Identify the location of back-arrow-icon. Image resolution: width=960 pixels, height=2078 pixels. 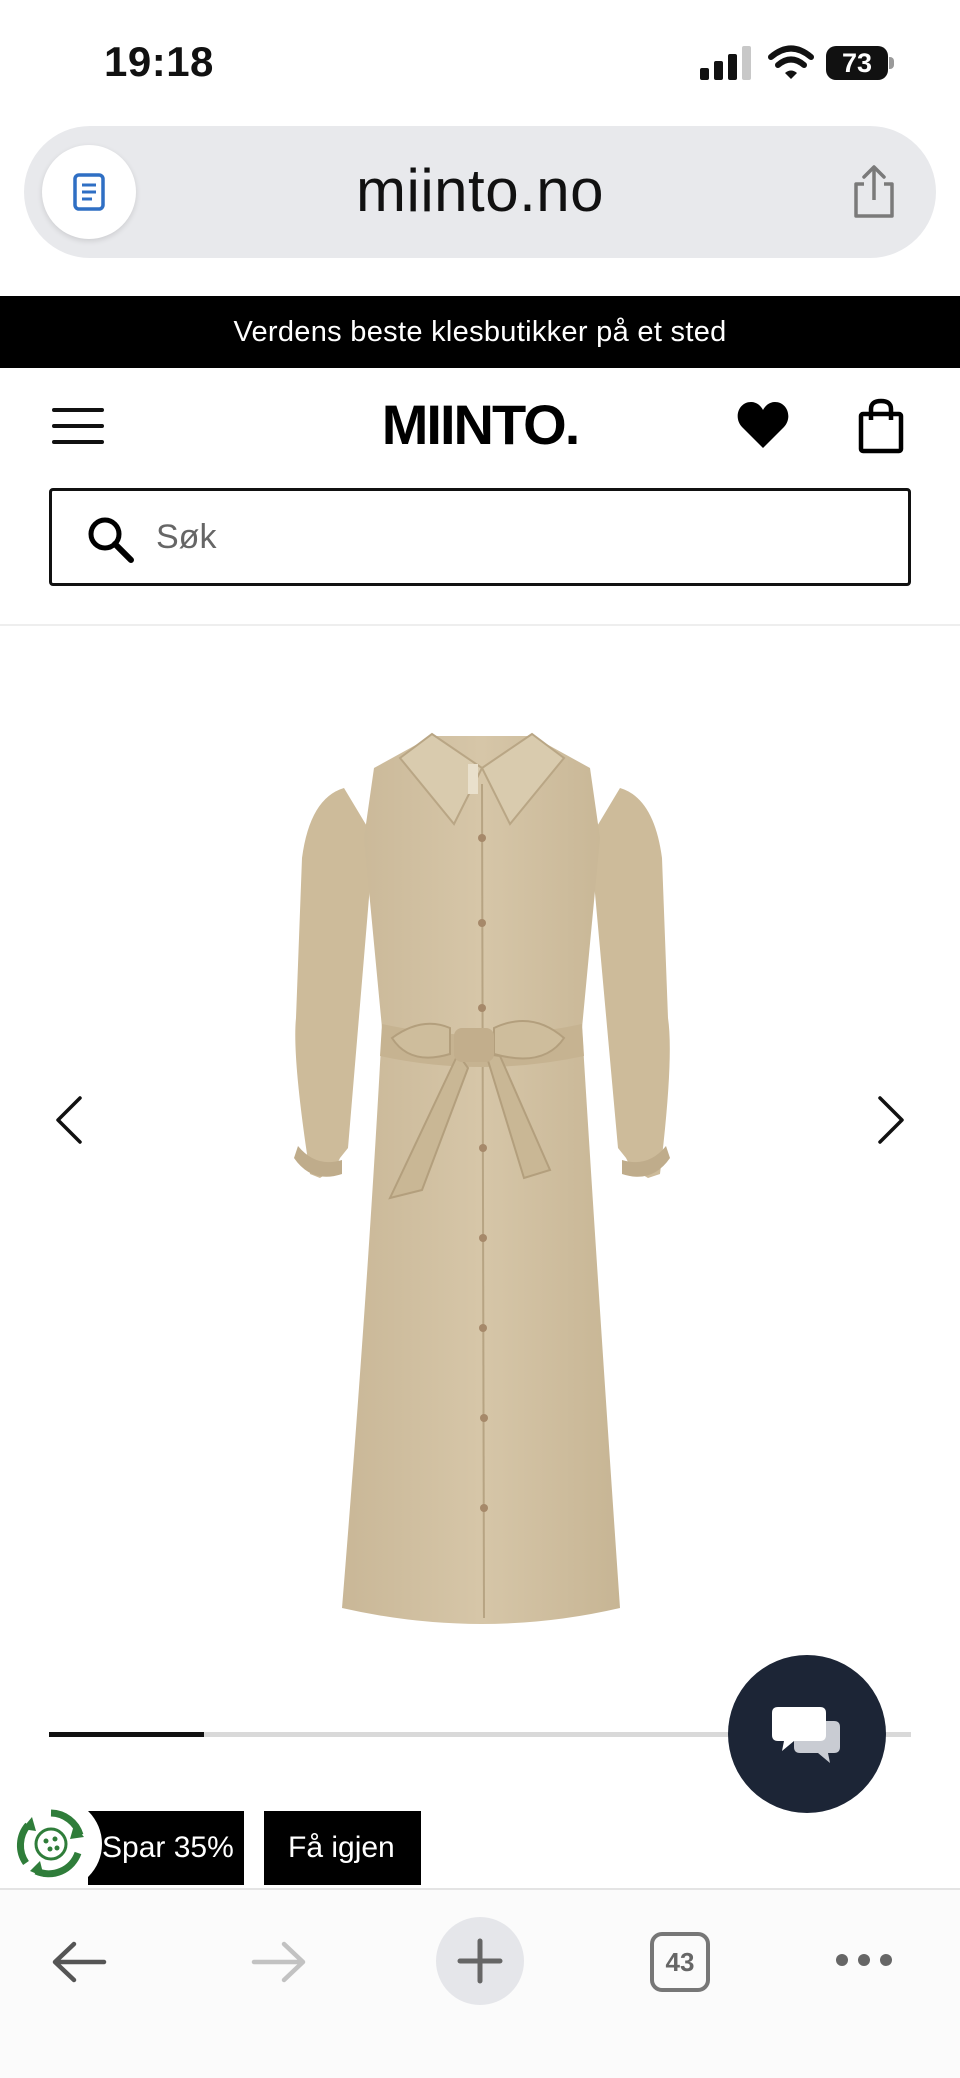
(79, 1962).